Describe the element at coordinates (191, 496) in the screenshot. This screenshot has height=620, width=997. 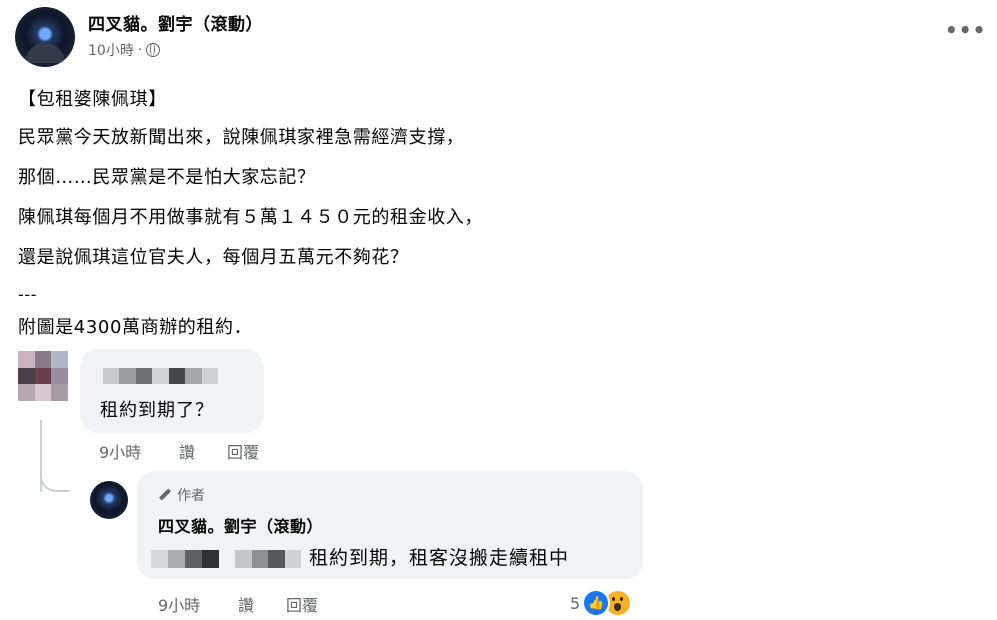
I see `author-badge-label: 作者` at that location.